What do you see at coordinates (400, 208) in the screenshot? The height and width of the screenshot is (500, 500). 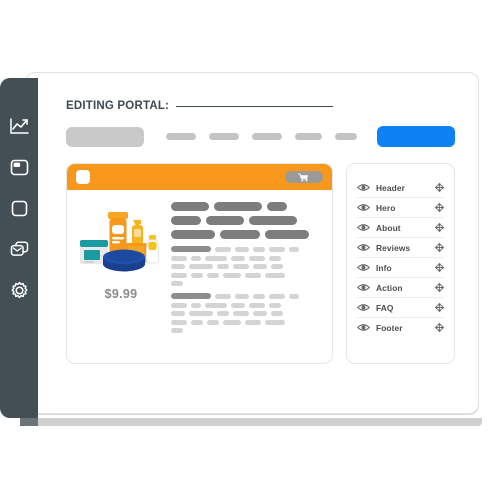 I see `sidebar-item-hero: Hero` at bounding box center [400, 208].